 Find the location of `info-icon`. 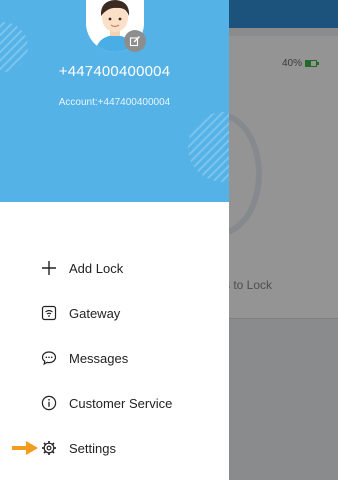

info-icon is located at coordinates (49, 403).